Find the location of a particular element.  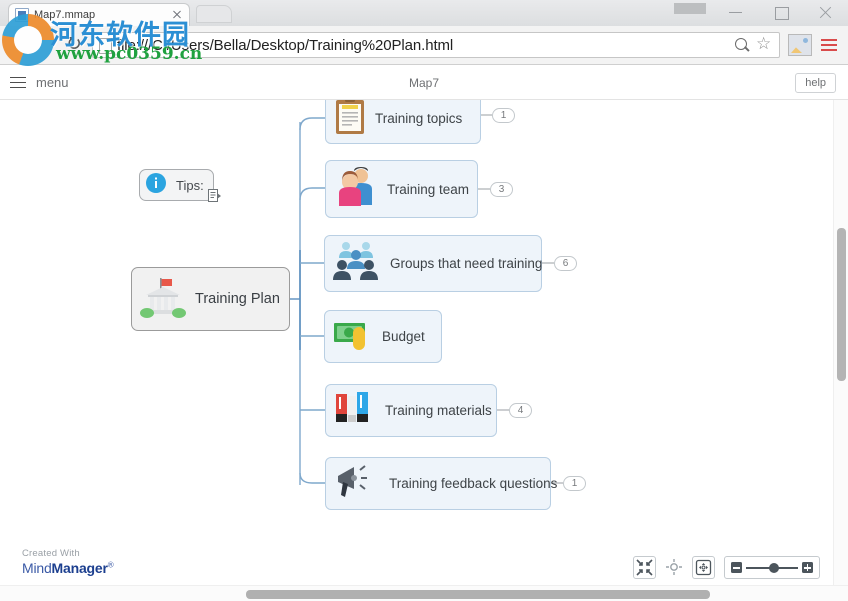

bookmark-star-icon: ☆ is located at coordinates (764, 45).